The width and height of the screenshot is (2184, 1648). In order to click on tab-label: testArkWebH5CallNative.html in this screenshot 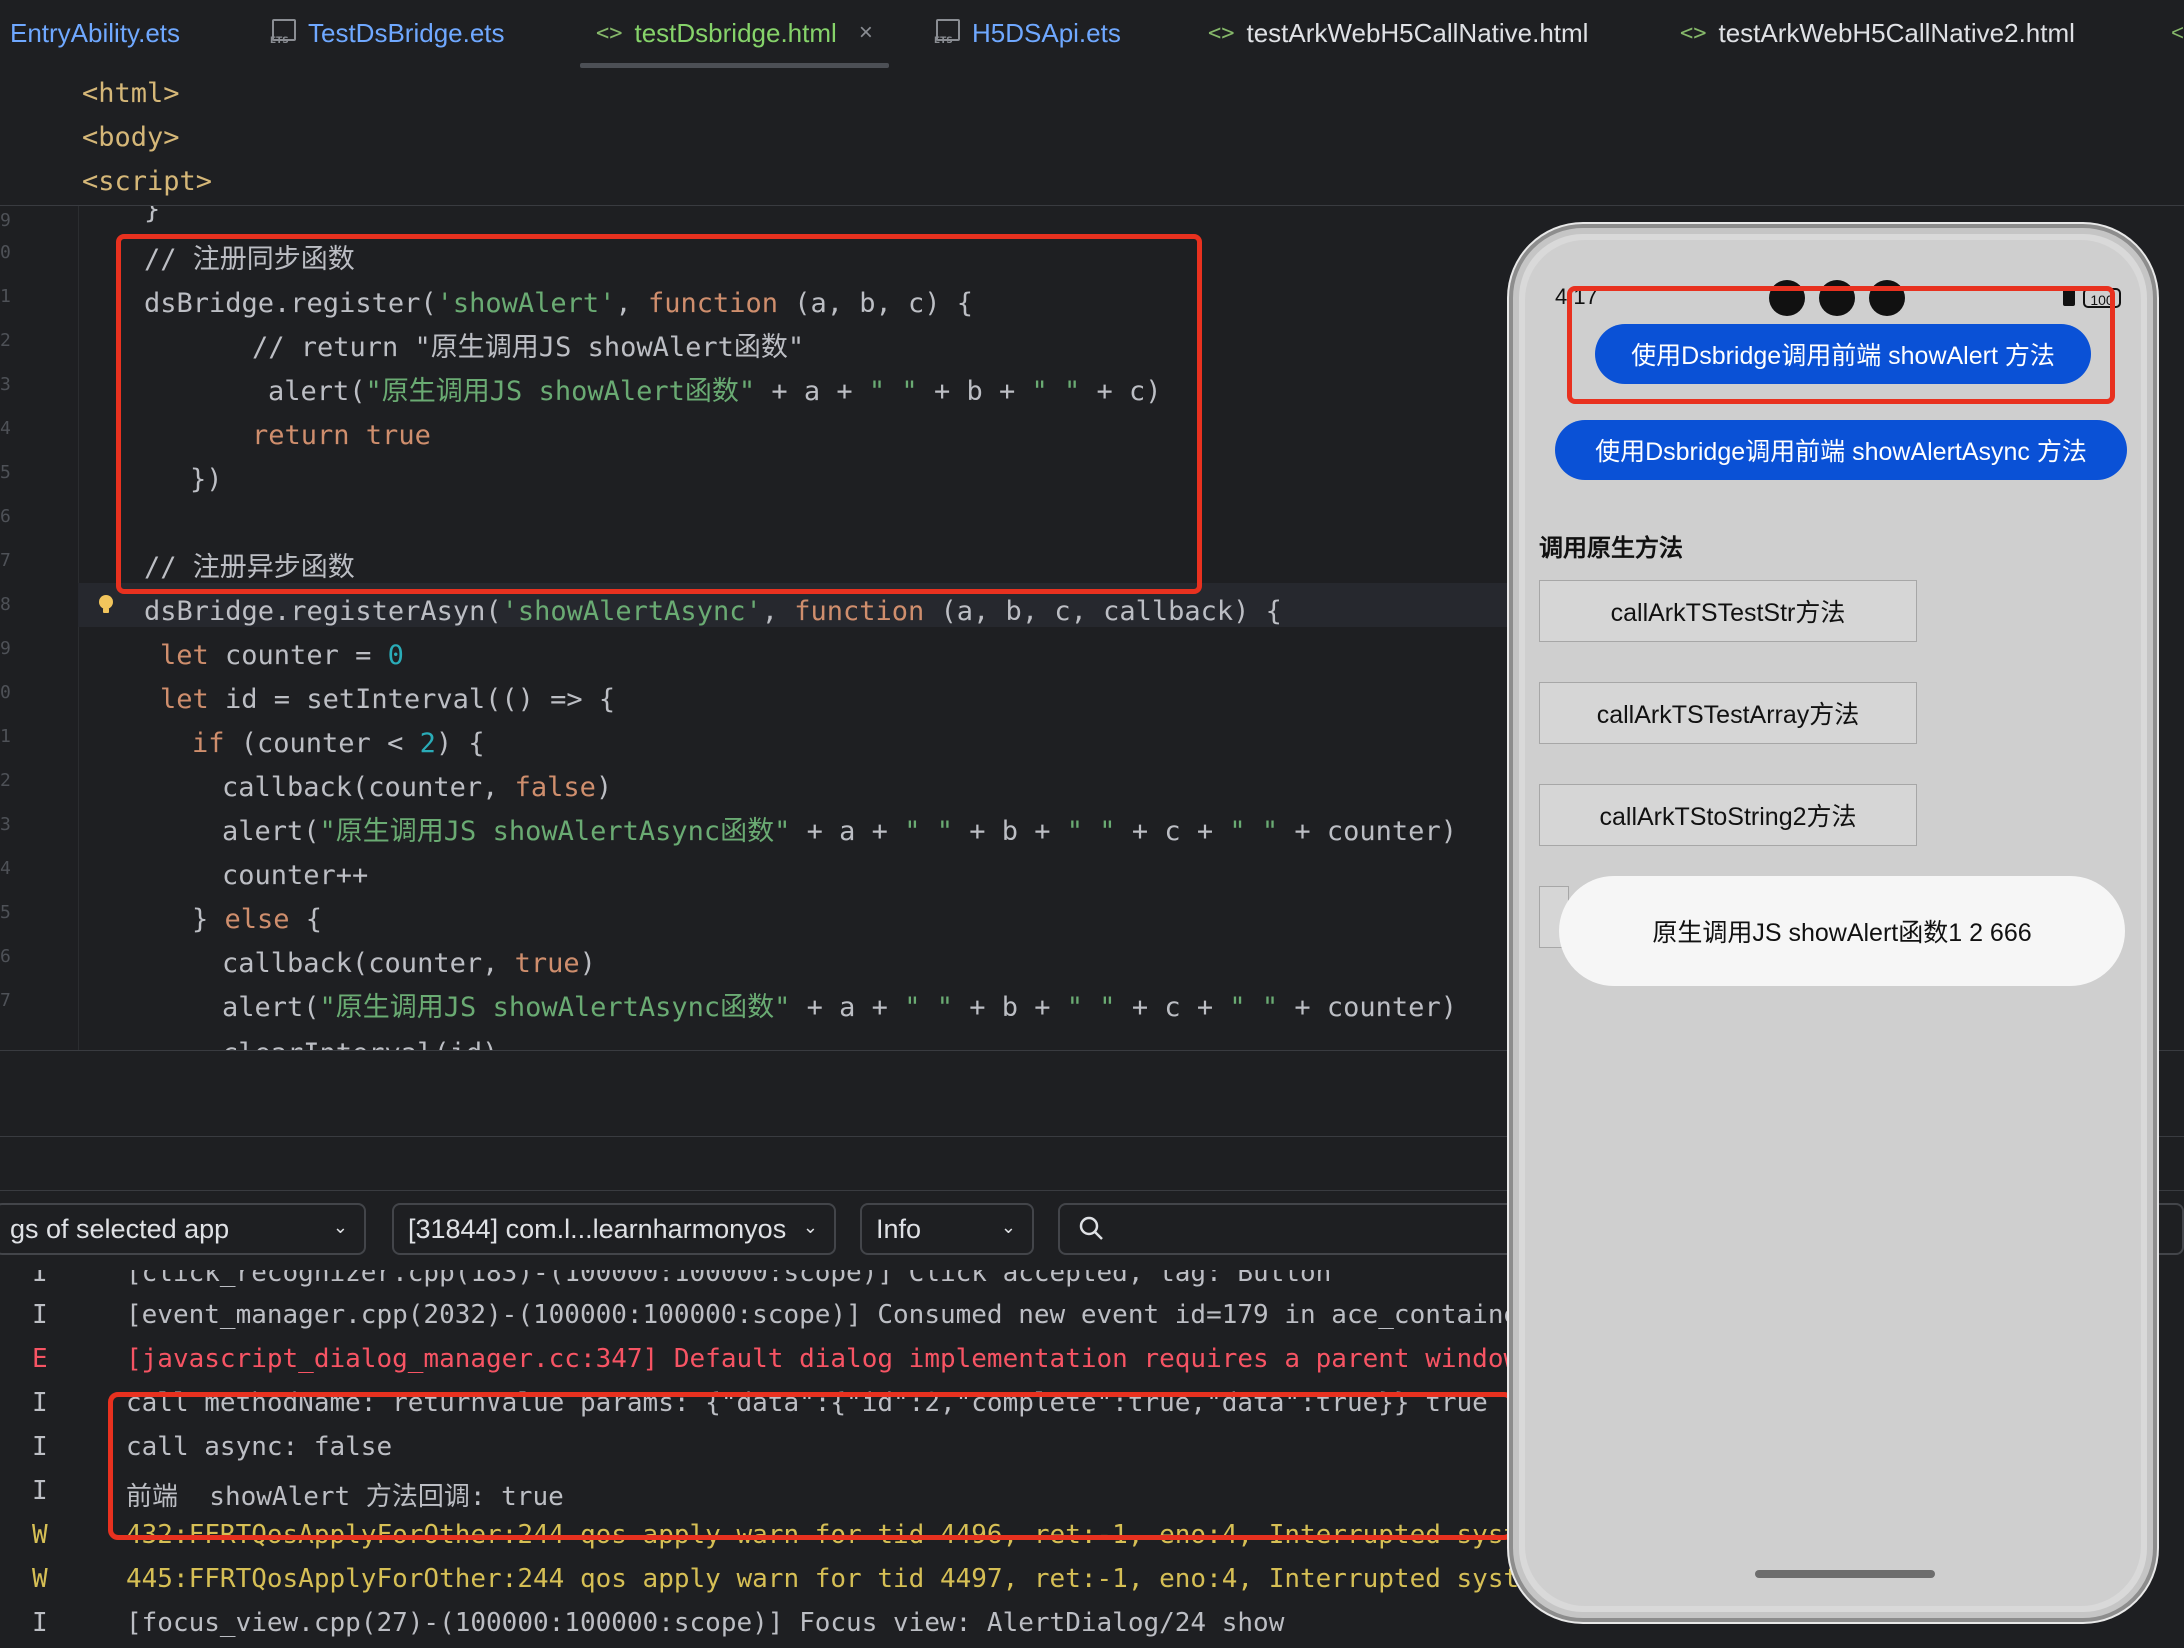, I will do `click(1417, 32)`.